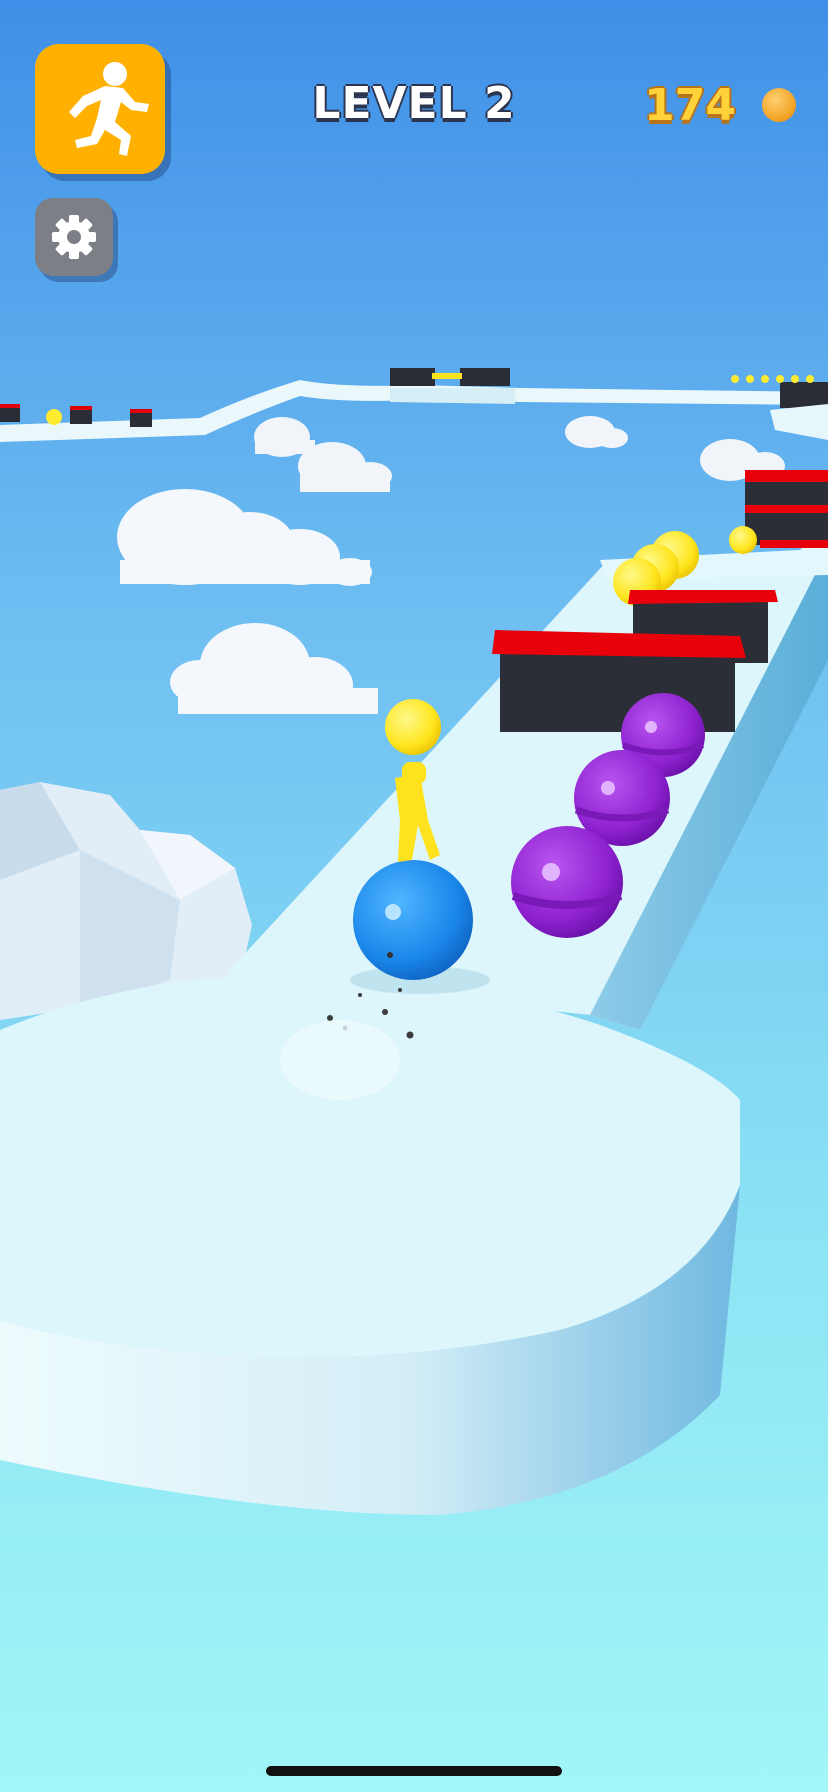 The width and height of the screenshot is (828, 1792). Describe the element at coordinates (340, 1060) in the screenshot. I see `snow-trail` at that location.